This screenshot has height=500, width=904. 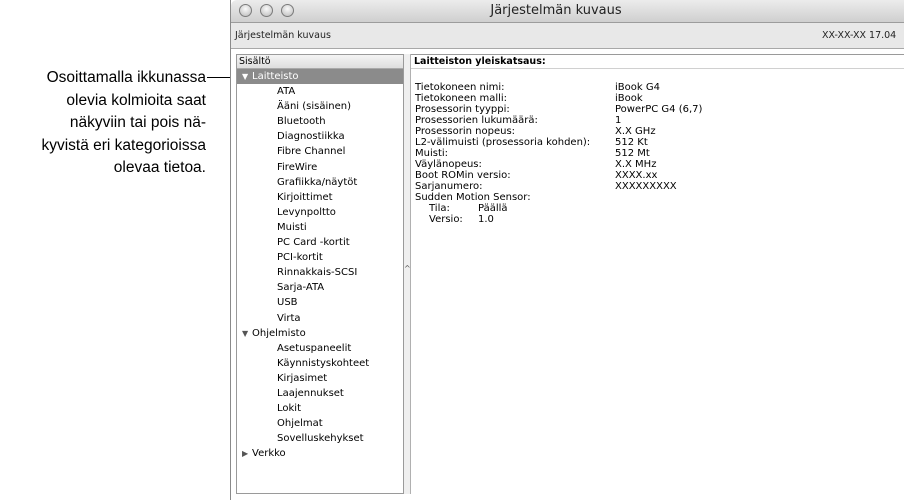 What do you see at coordinates (646, 186) in the screenshot?
I see `info-value: XXXXXXXXX` at bounding box center [646, 186].